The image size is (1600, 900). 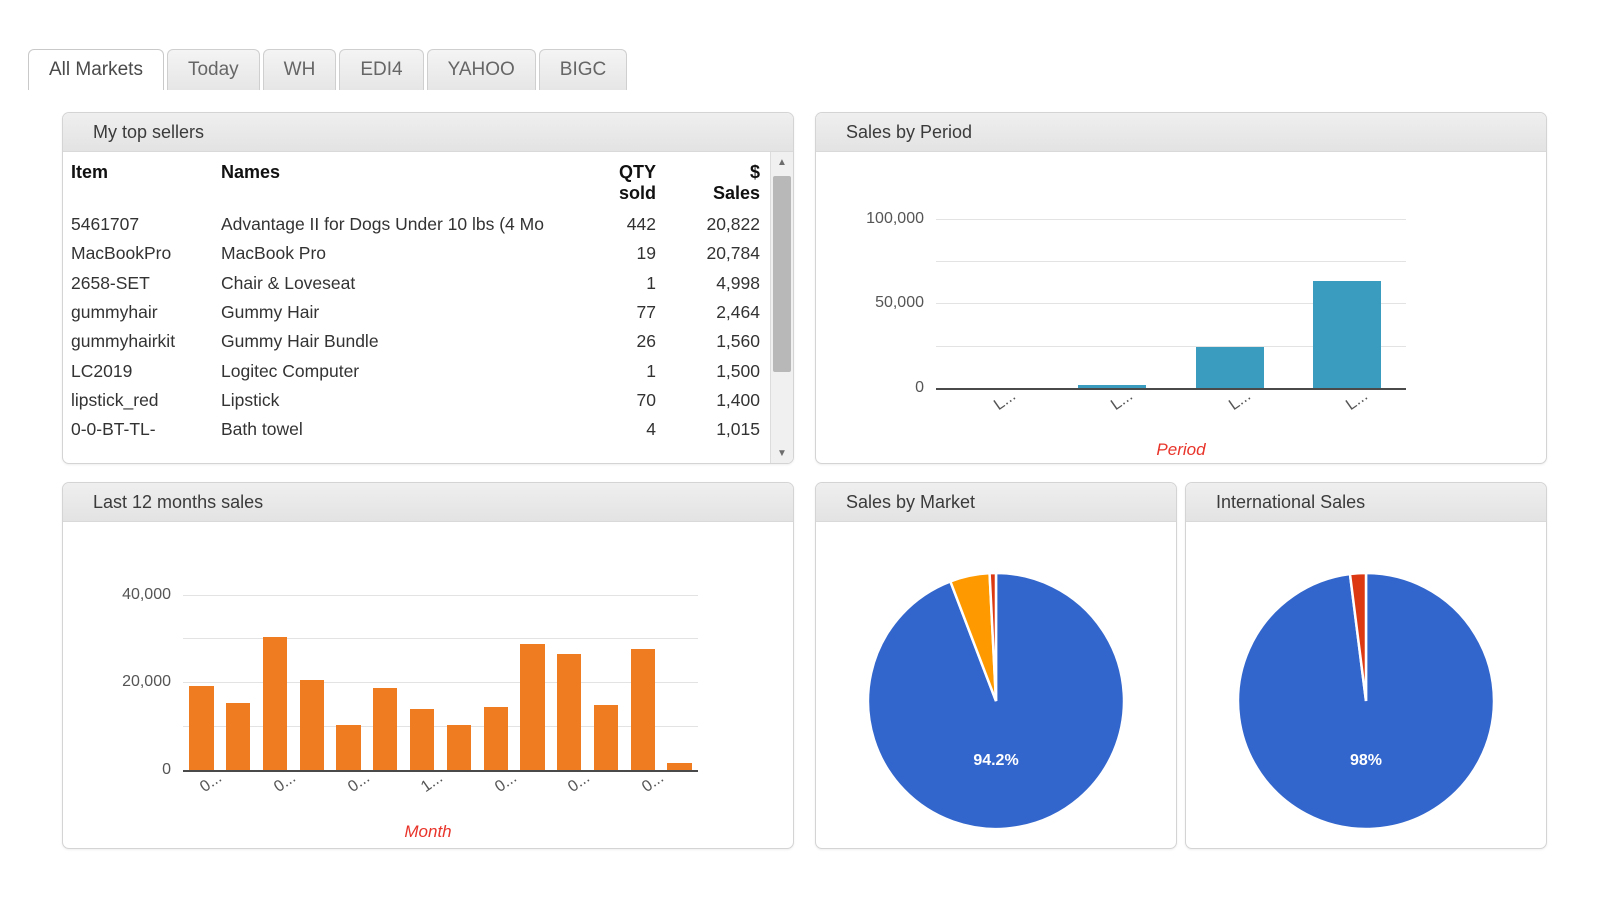 I want to click on table-header-row: Item Names QTY sold $ Sales, so click(x=416, y=181).